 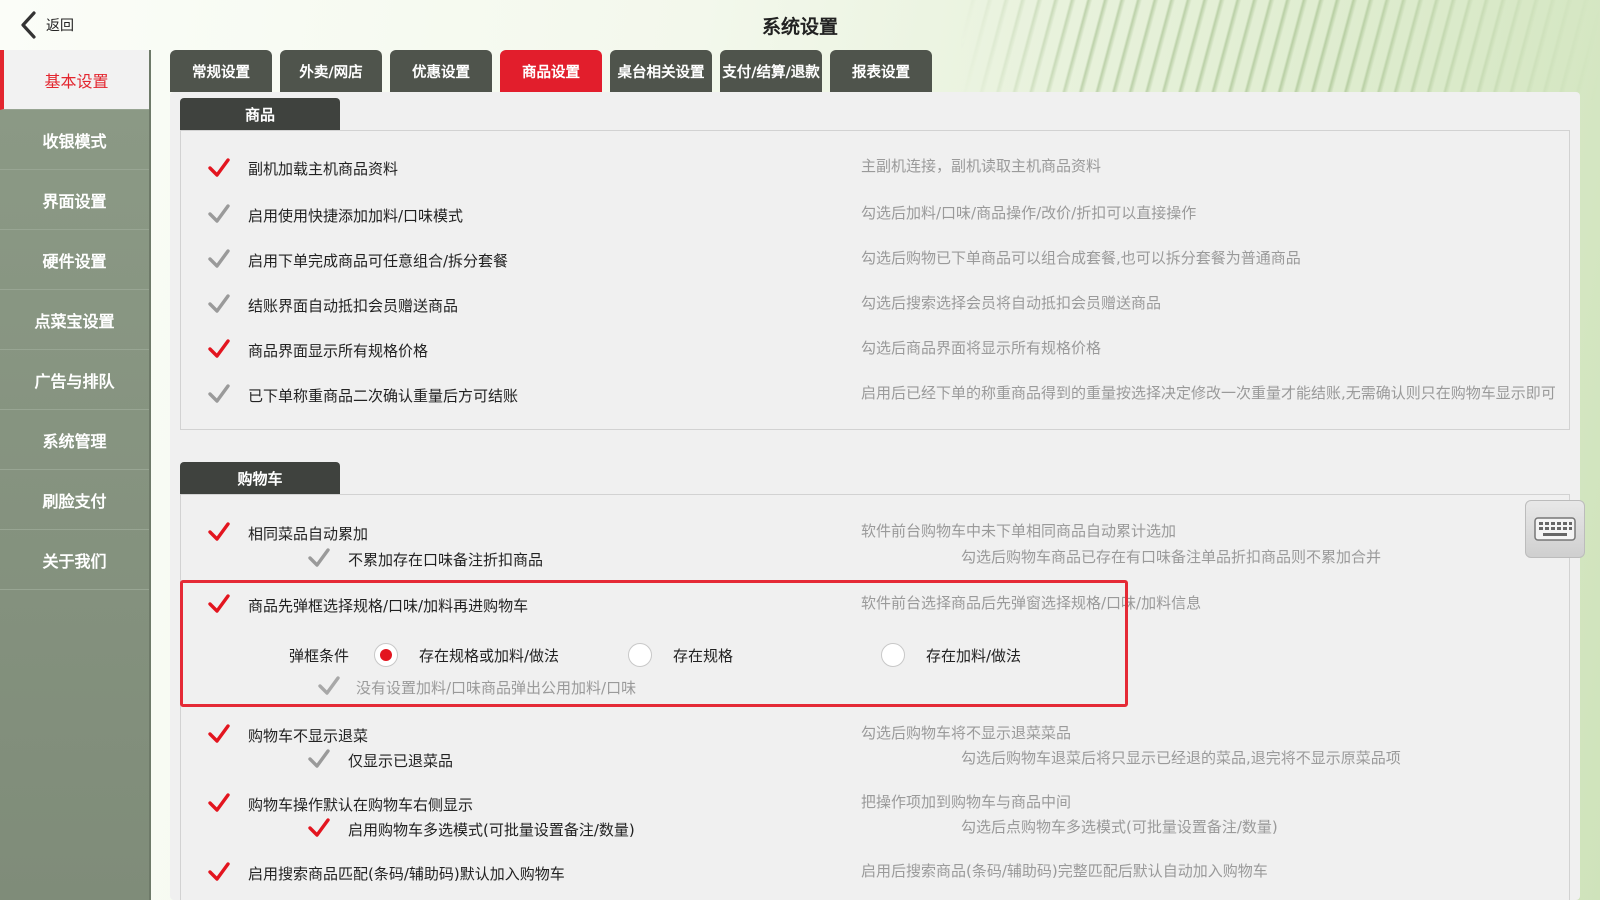 What do you see at coordinates (406, 874) in the screenshot?
I see `option-label: 启用搜索商品匹配(条码/辅助码)默认加入购物车` at bounding box center [406, 874].